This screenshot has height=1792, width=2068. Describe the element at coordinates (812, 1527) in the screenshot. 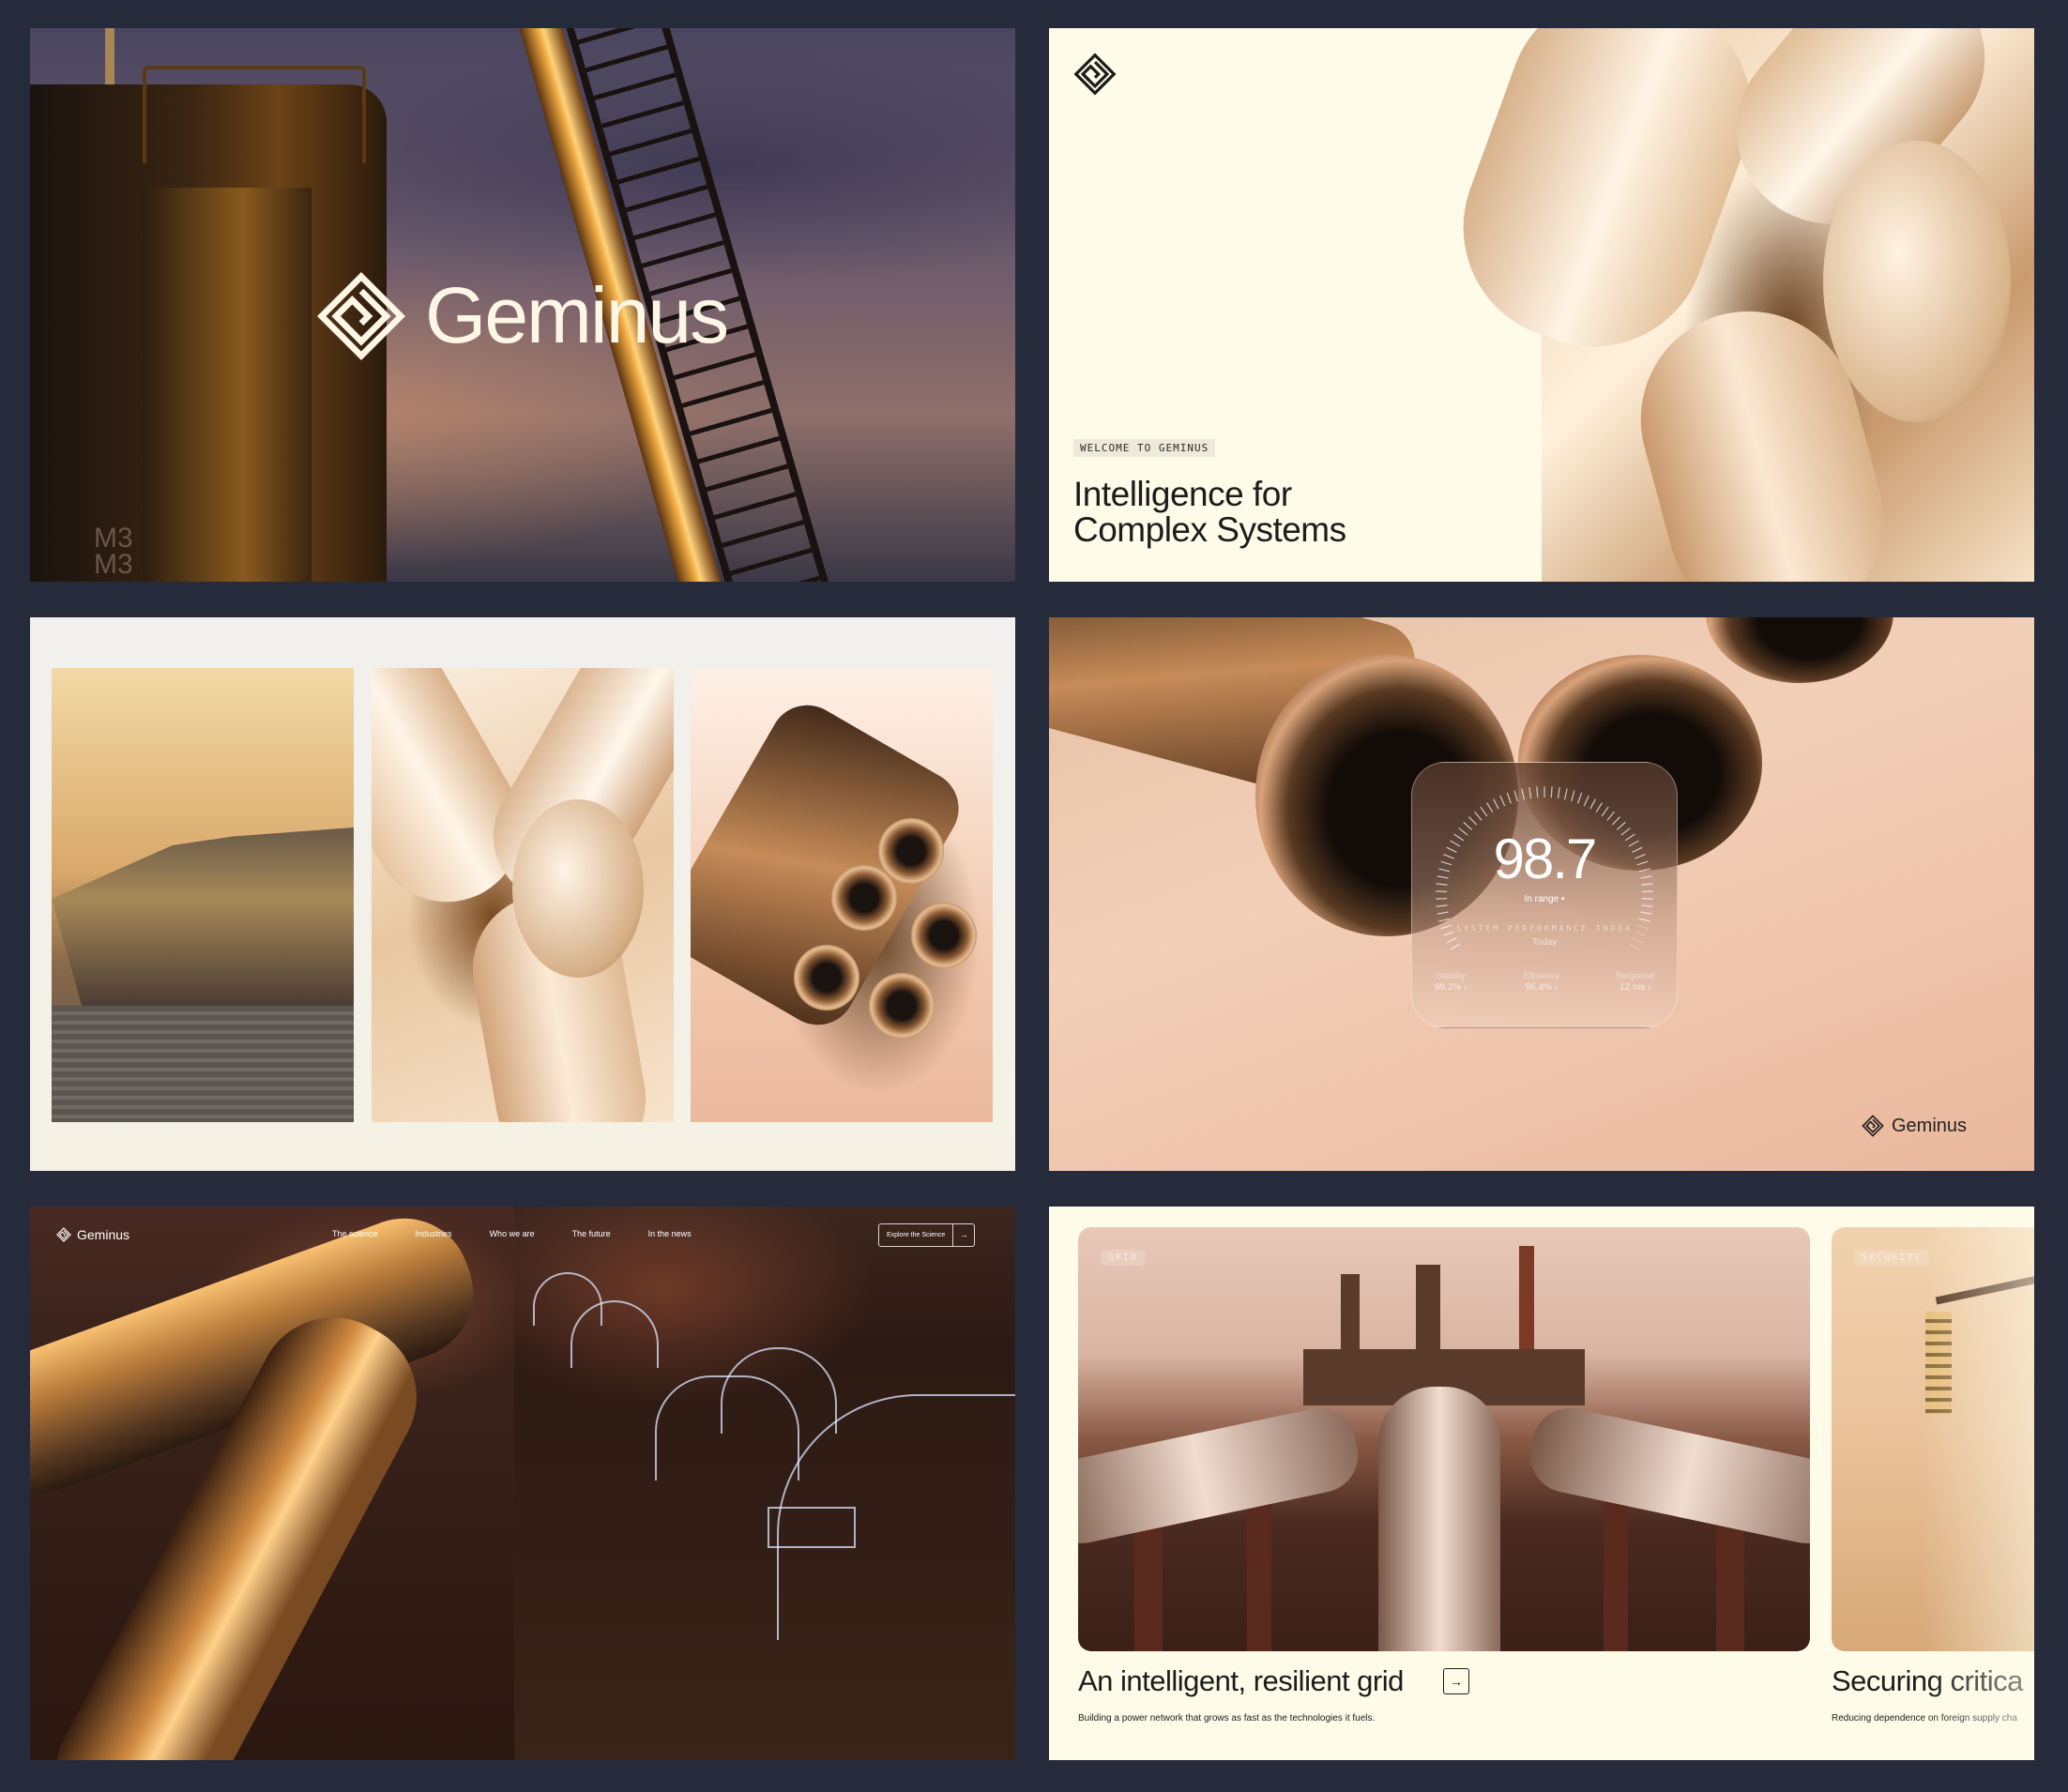

I see `wireframe-base` at that location.